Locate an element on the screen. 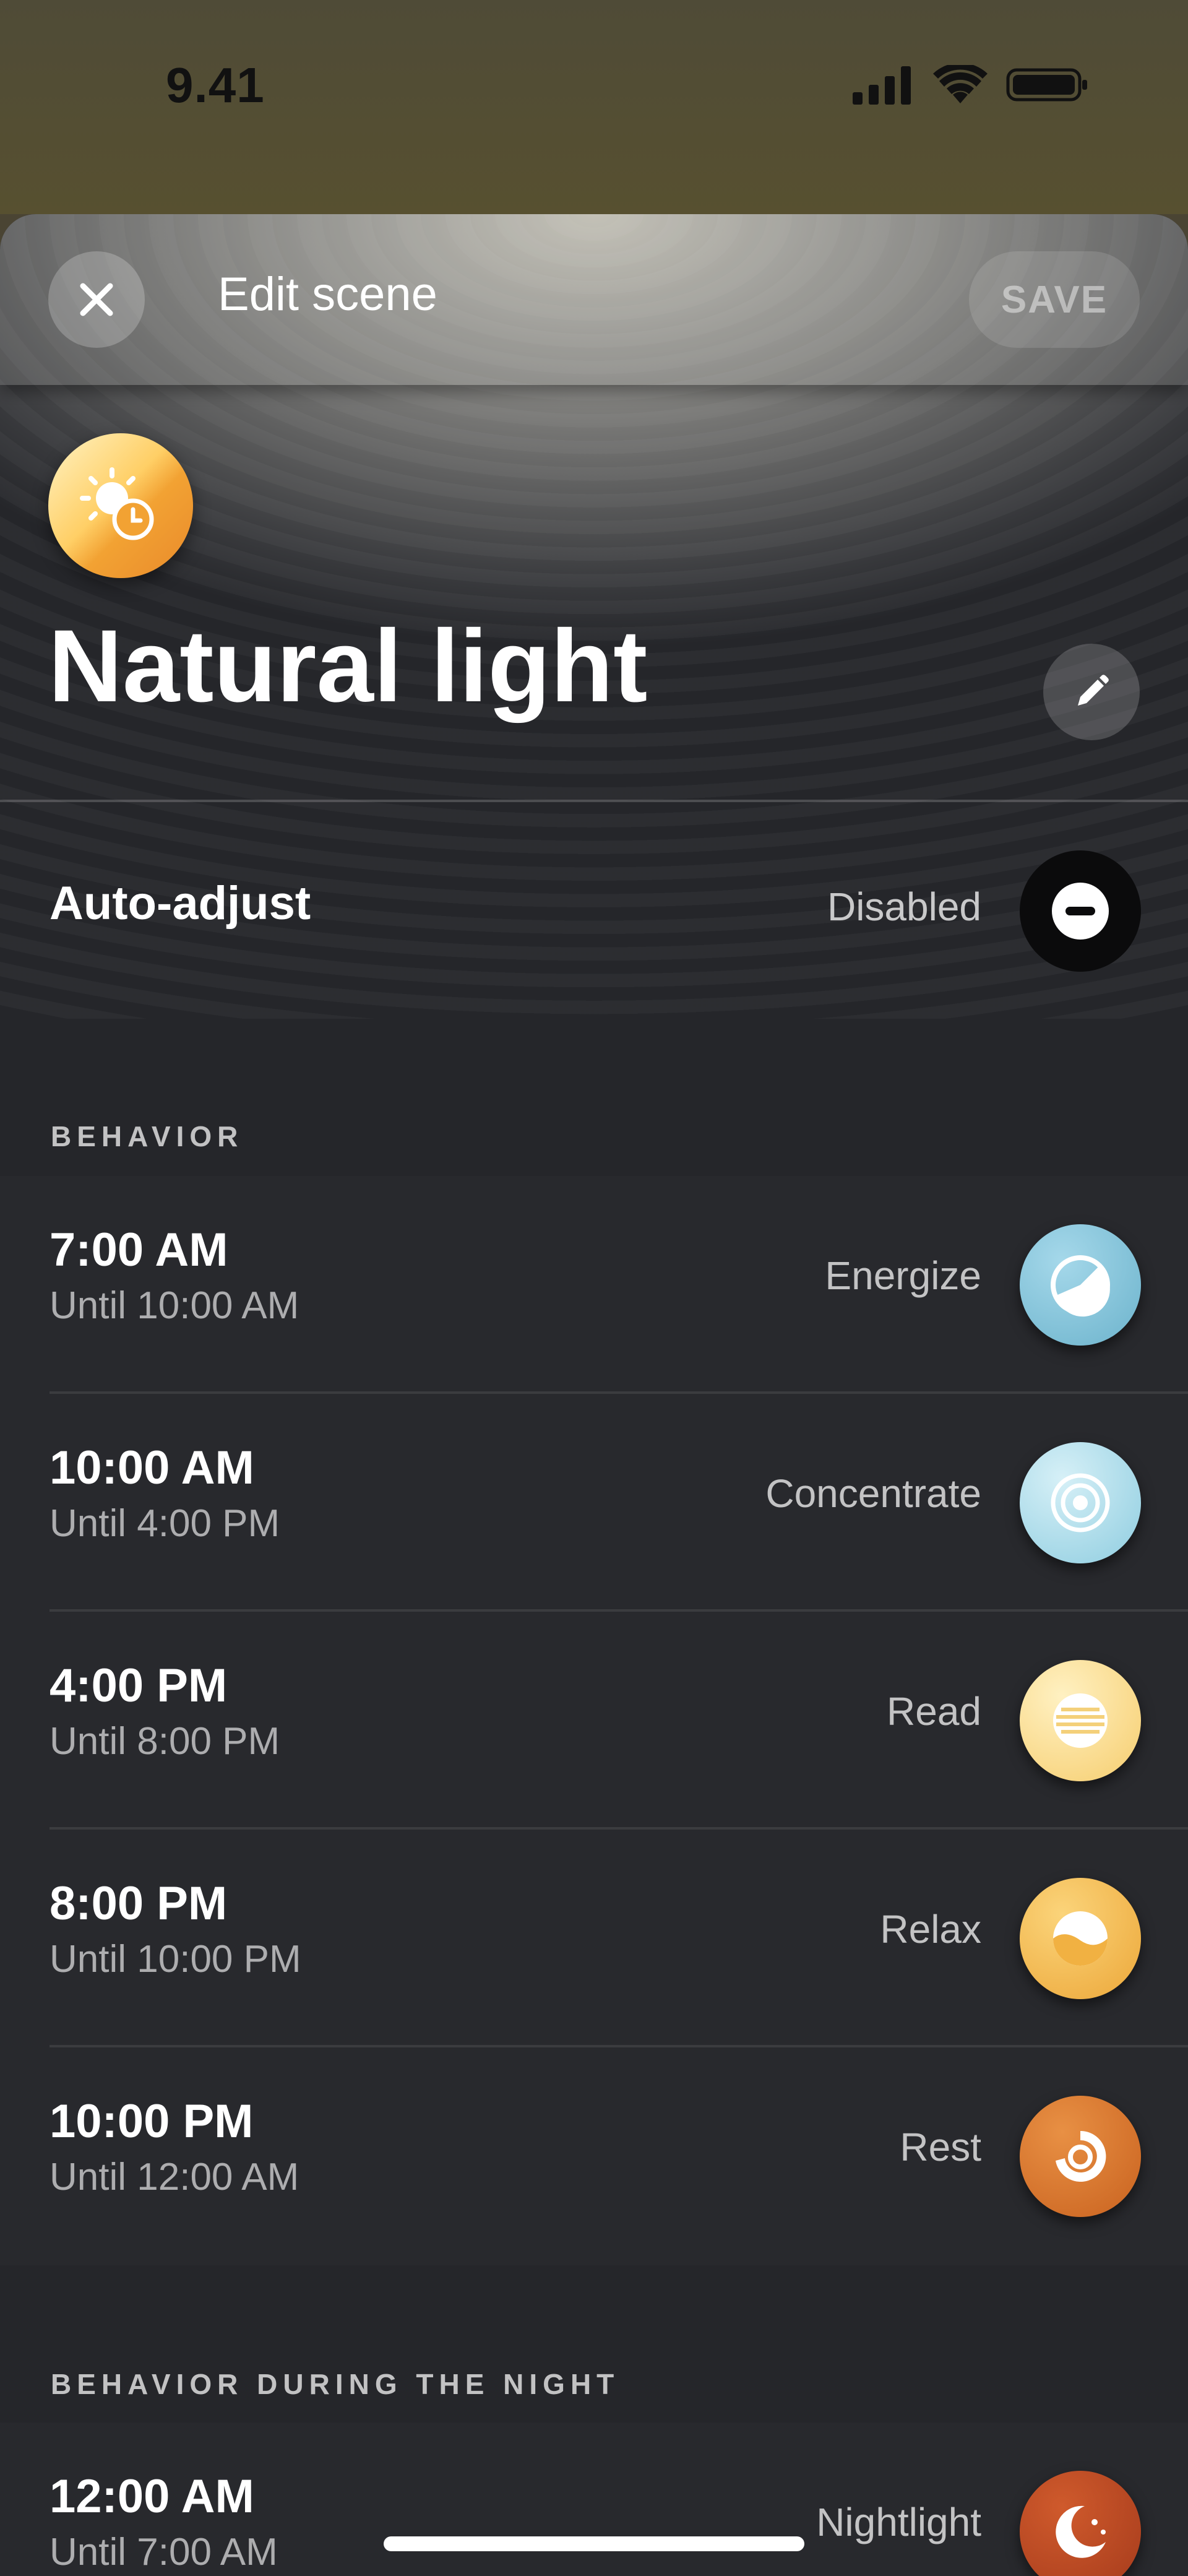 Image resolution: width=1188 pixels, height=2576 pixels. row-until: Until 12:00 AM is located at coordinates (174, 2177).